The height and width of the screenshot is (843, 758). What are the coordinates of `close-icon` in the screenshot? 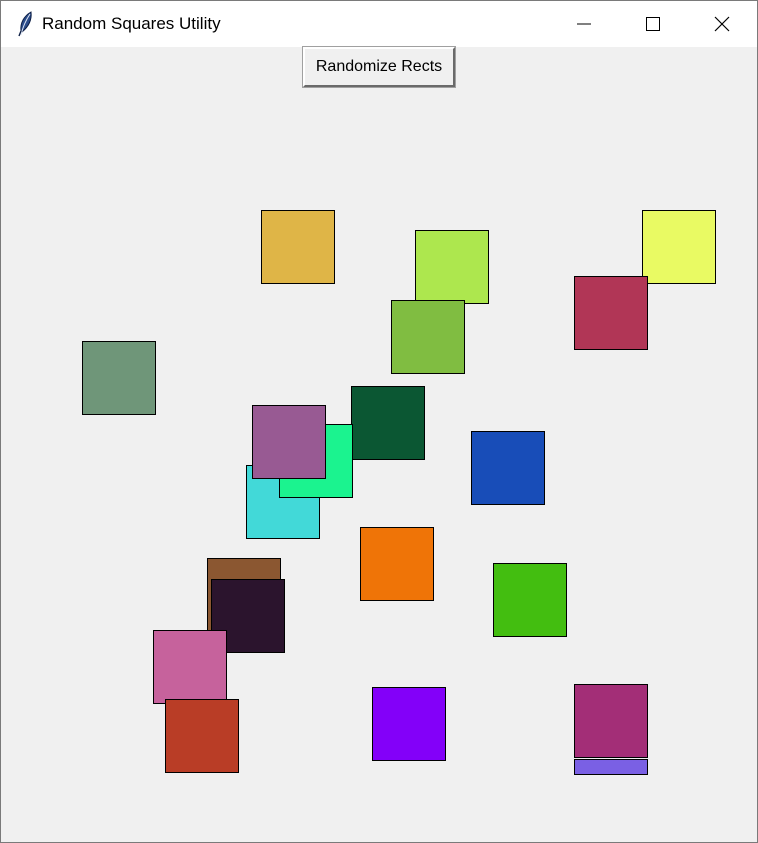 It's located at (722, 24).